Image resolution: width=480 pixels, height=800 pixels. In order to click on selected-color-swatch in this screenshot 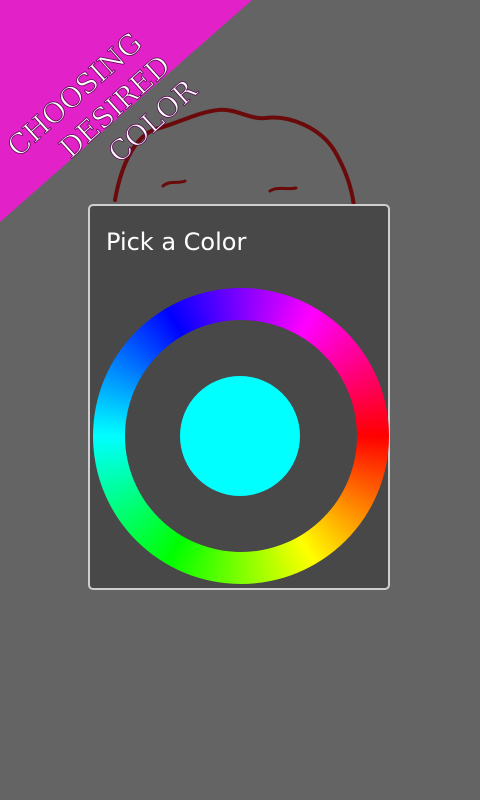, I will do `click(240, 436)`.